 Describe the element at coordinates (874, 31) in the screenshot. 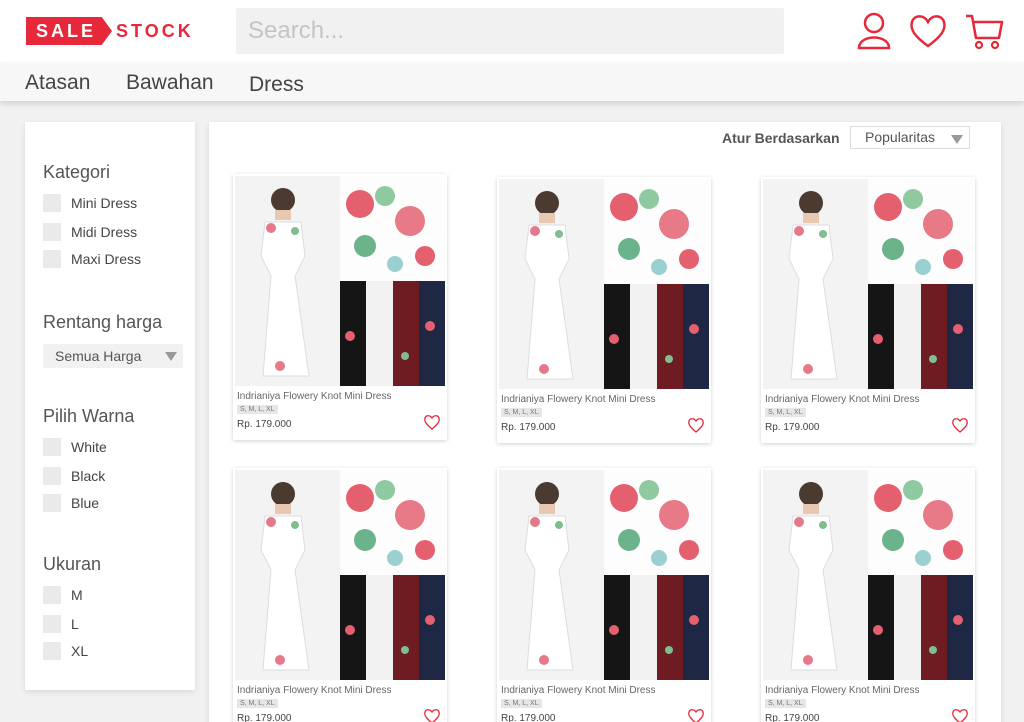

I see `user-icon` at that location.